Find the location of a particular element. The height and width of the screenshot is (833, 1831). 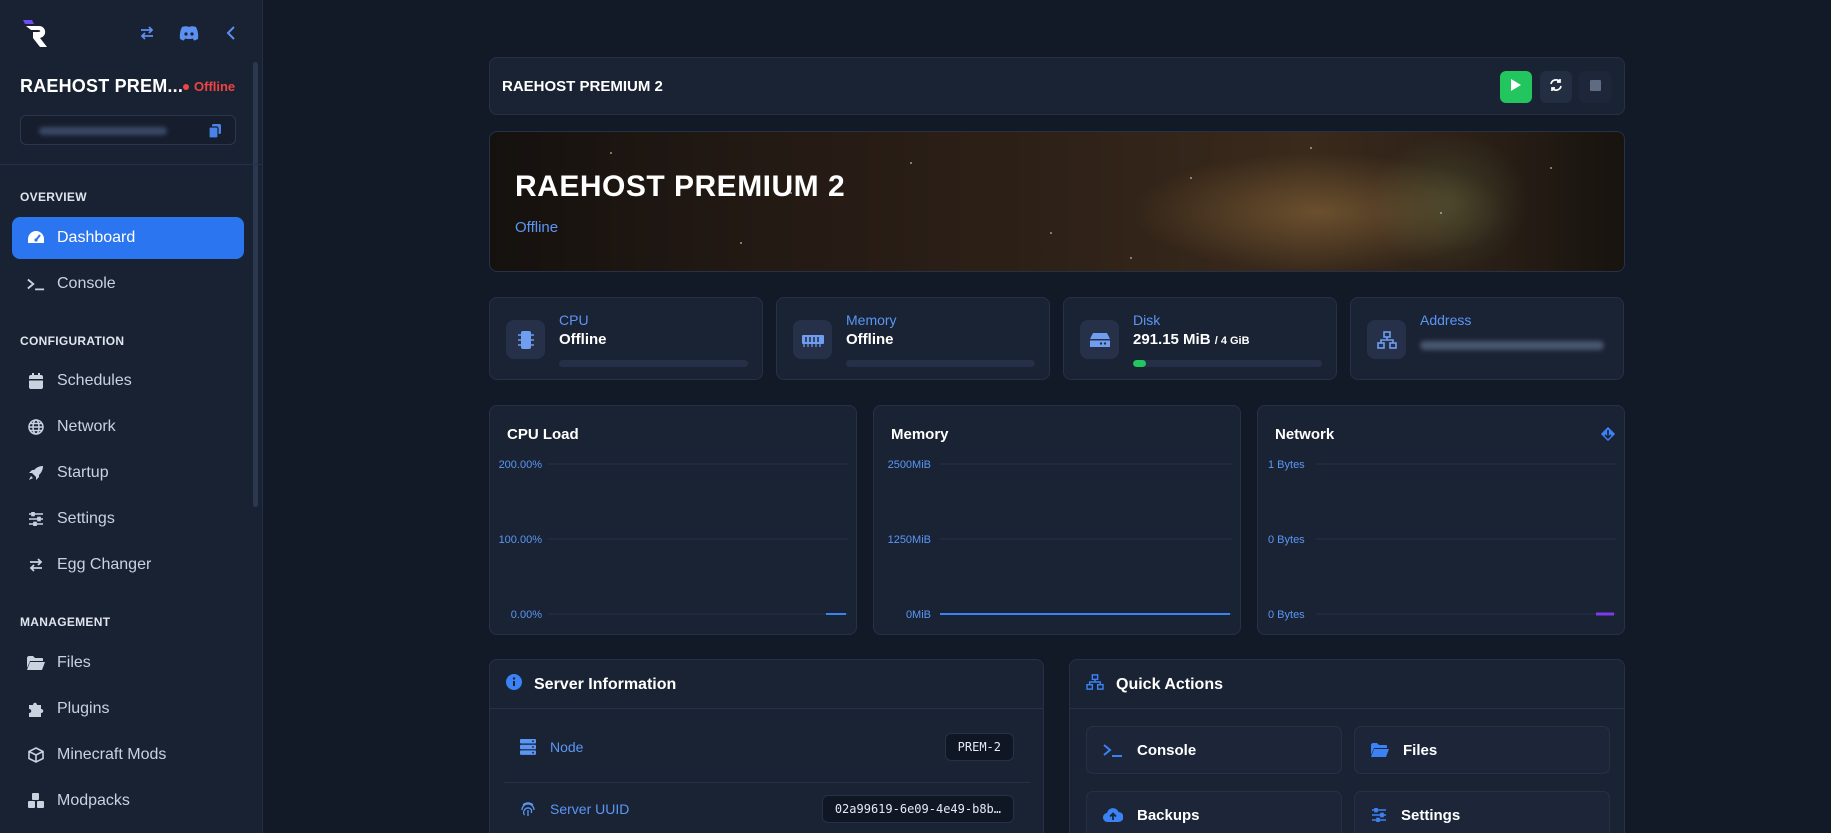

play-icon is located at coordinates (1516, 87).